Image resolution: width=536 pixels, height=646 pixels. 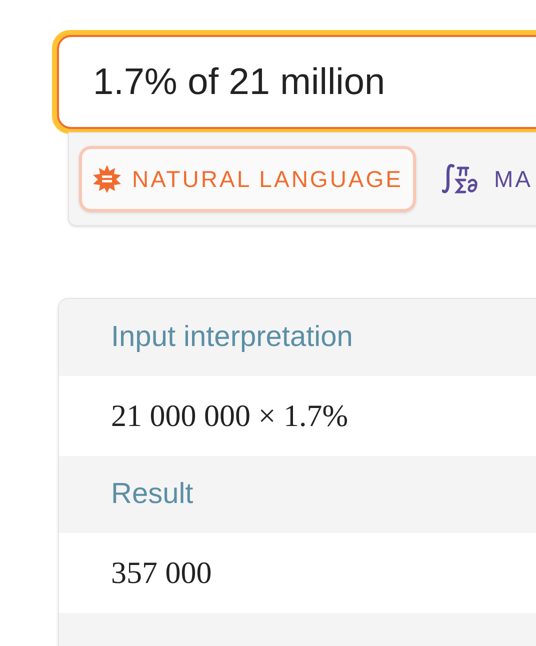 I want to click on pod-value: 21 000 000 × 1.7%, so click(x=229, y=415).